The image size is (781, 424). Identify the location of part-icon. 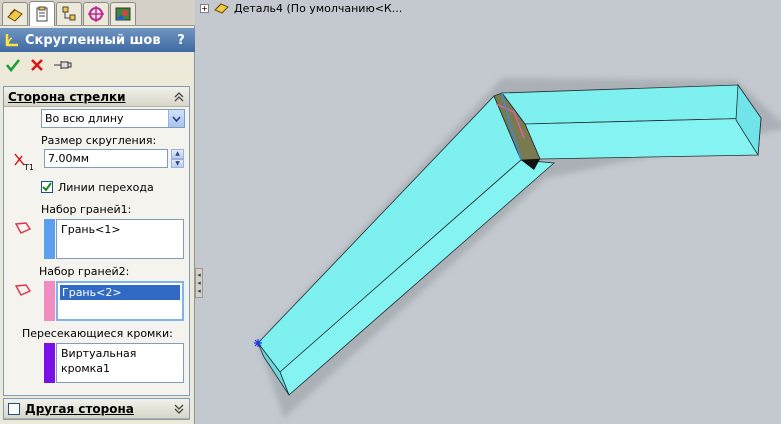
(221, 8).